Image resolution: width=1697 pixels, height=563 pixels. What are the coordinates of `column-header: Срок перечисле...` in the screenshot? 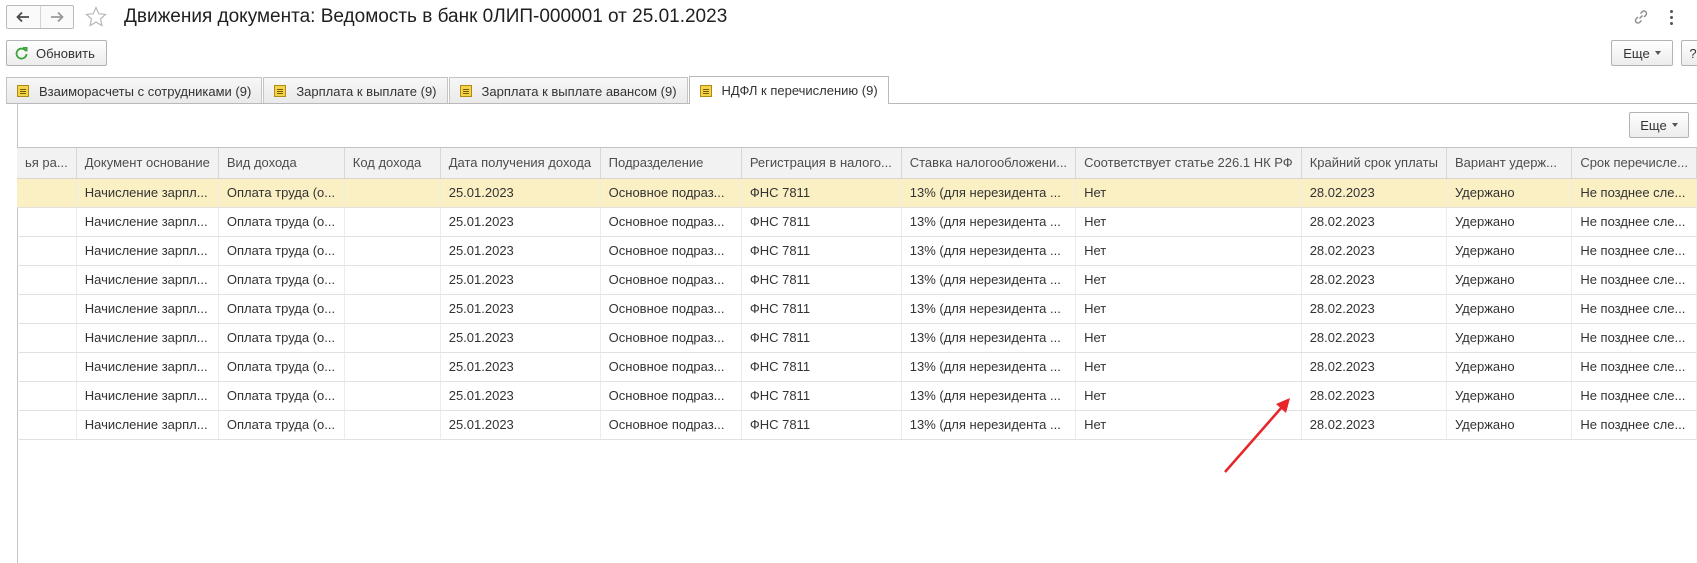 It's located at (1634, 163).